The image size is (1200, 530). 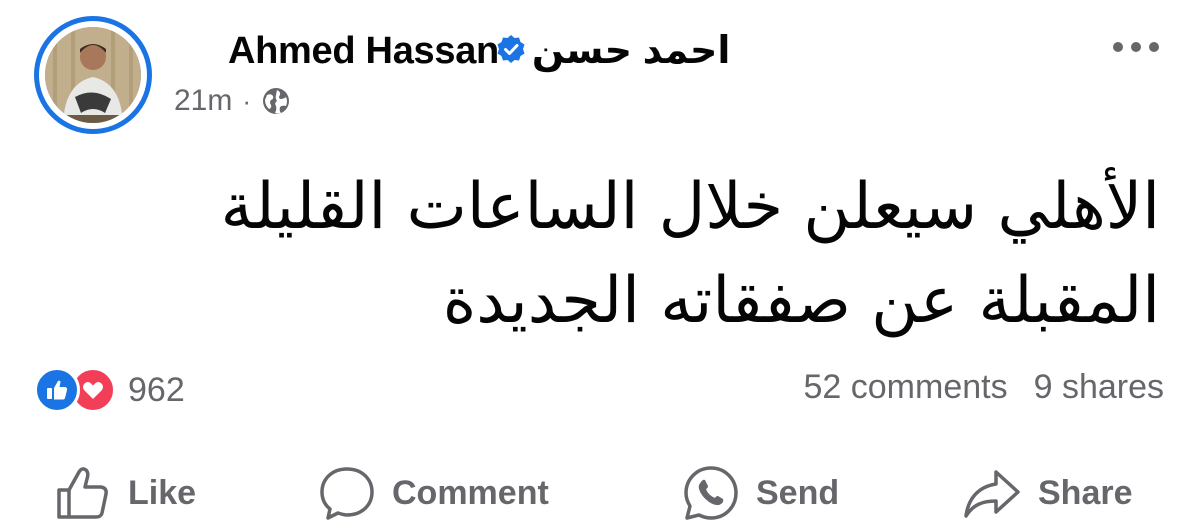 I want to click on comments-count: 52 comments, so click(x=906, y=387).